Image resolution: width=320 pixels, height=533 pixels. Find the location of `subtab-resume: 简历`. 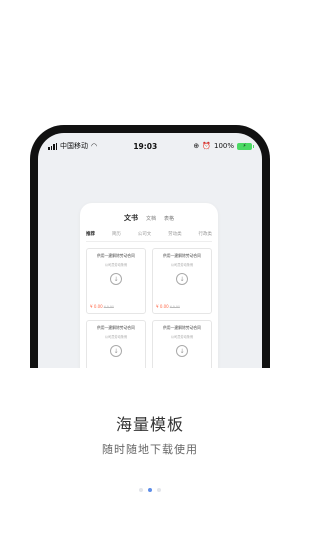

subtab-resume: 简历 is located at coordinates (116, 234).